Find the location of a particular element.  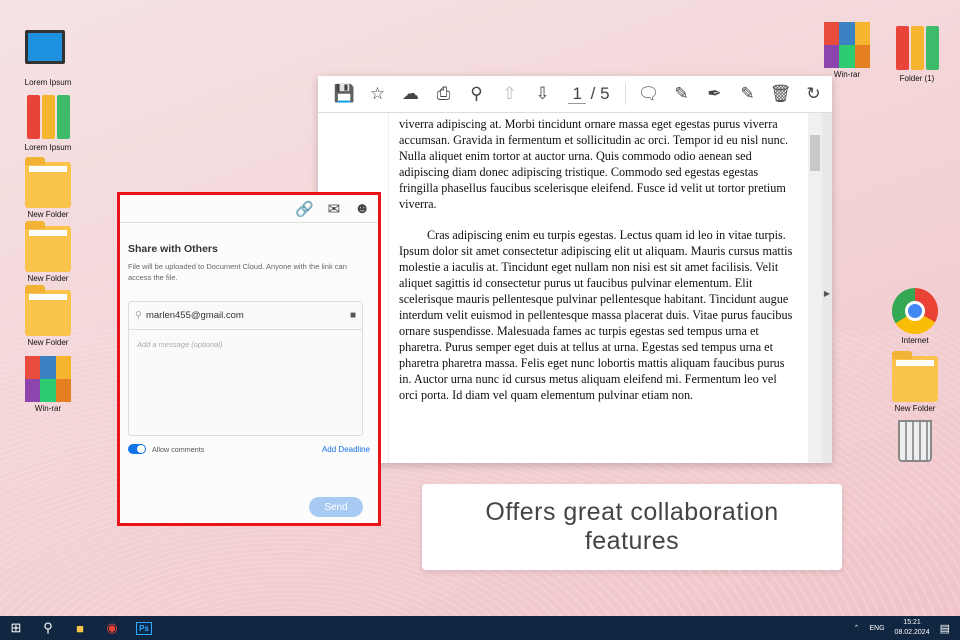

comment-icon: 🗨 is located at coordinates (648, 94).